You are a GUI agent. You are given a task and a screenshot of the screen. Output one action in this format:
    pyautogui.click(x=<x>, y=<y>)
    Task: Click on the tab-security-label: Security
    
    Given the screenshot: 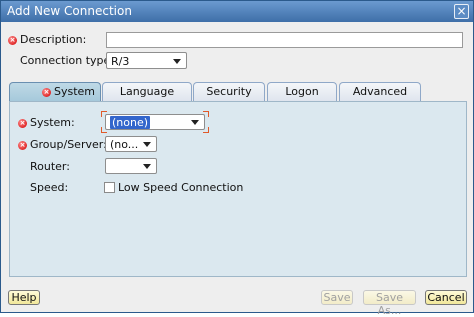 What is the action you would take?
    pyautogui.click(x=229, y=91)
    